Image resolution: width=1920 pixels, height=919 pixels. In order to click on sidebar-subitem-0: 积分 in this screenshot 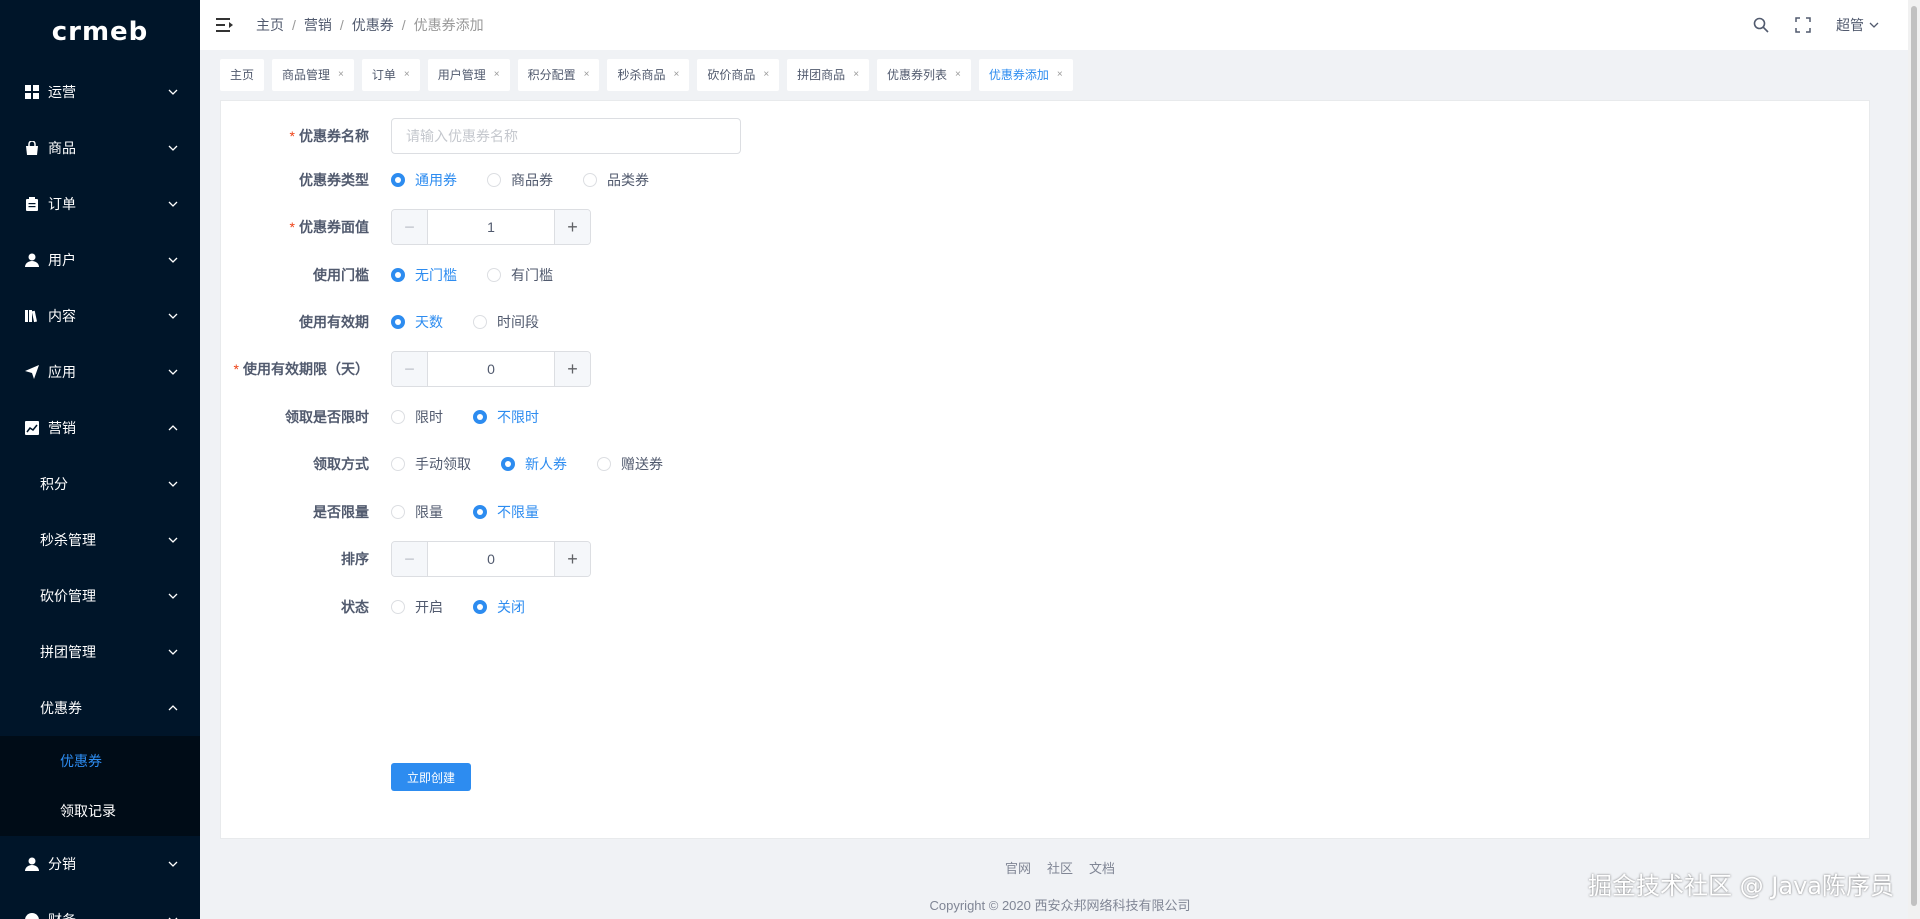, I will do `click(100, 484)`.